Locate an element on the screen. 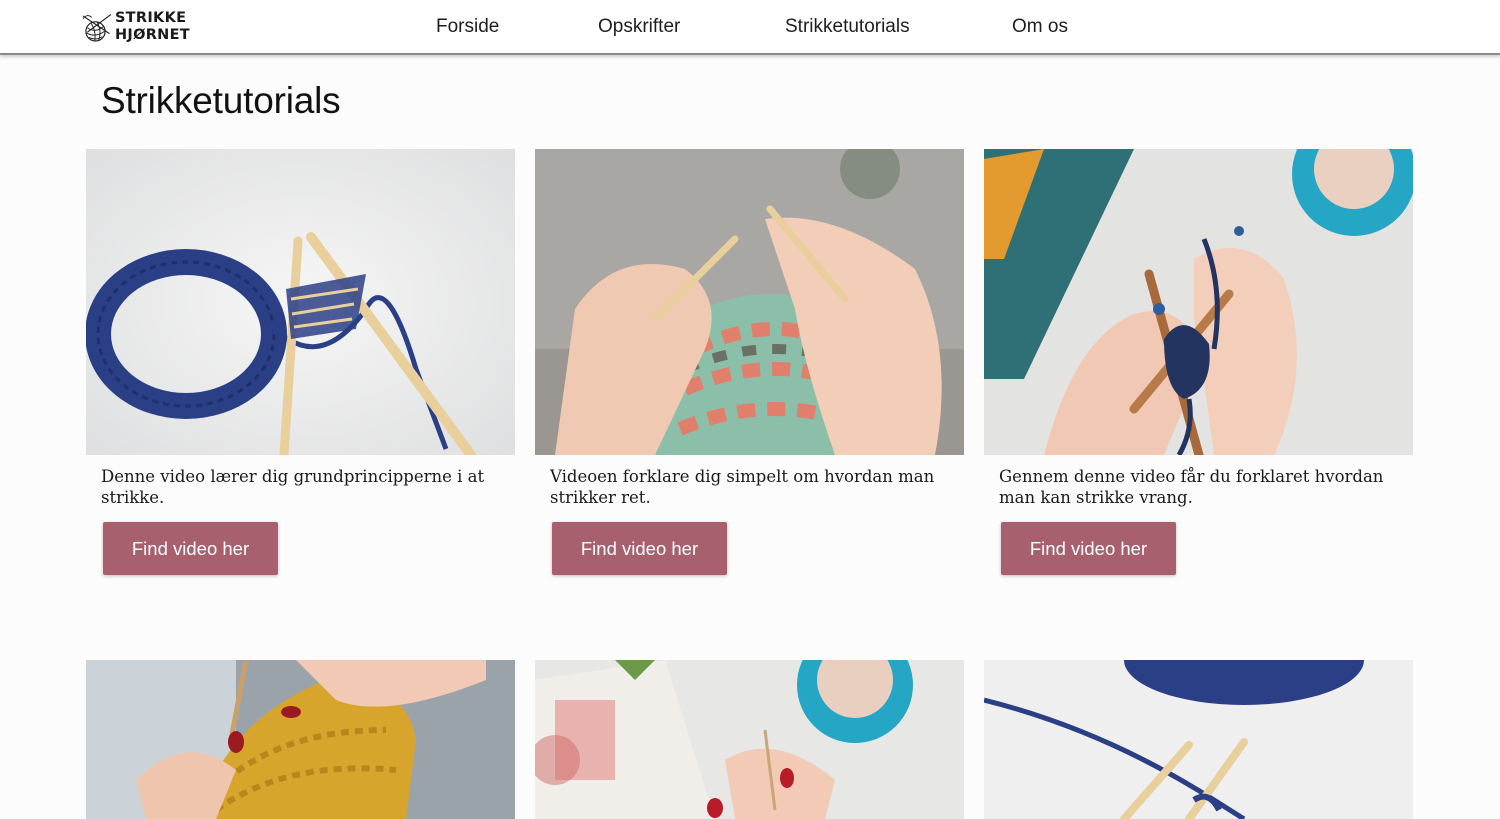  tutorial-2-find-video-button: Find video her is located at coordinates (639, 548).